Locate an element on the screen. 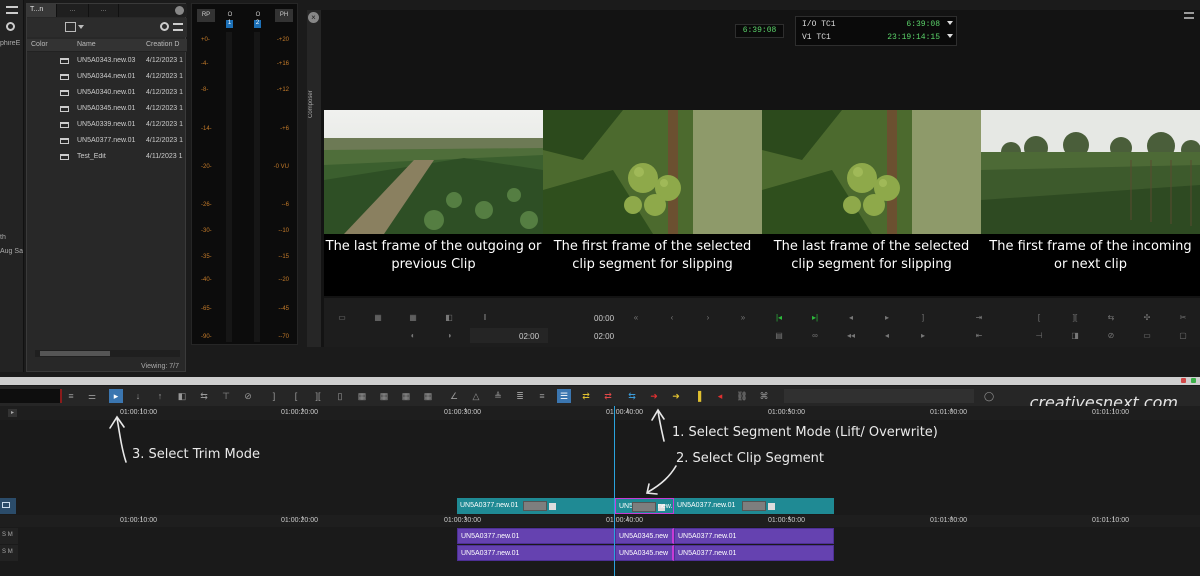 The height and width of the screenshot is (576, 1200). annotation-arrows is located at coordinates (393, 451).